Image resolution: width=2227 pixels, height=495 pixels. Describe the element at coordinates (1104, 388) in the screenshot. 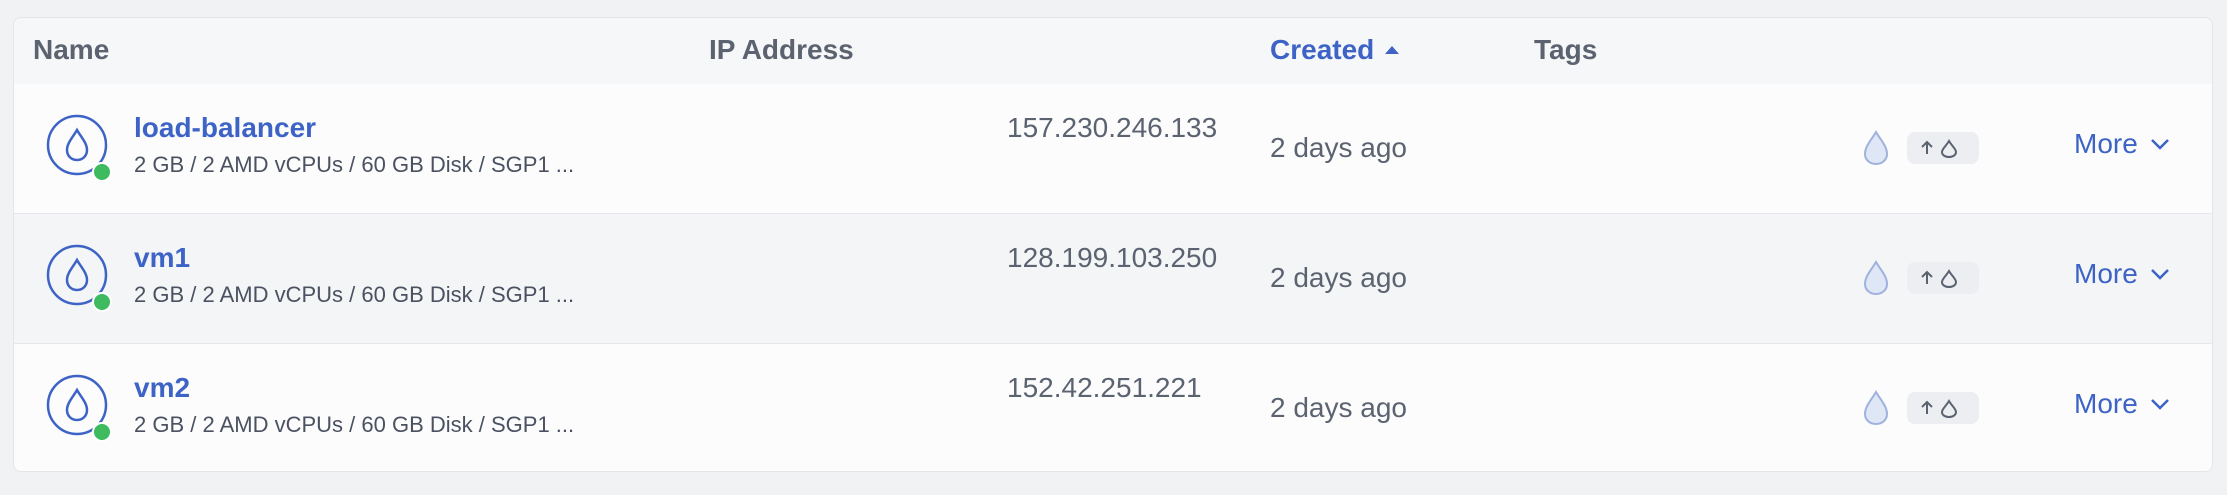

I see `ip-address: 152.42.251.221` at that location.